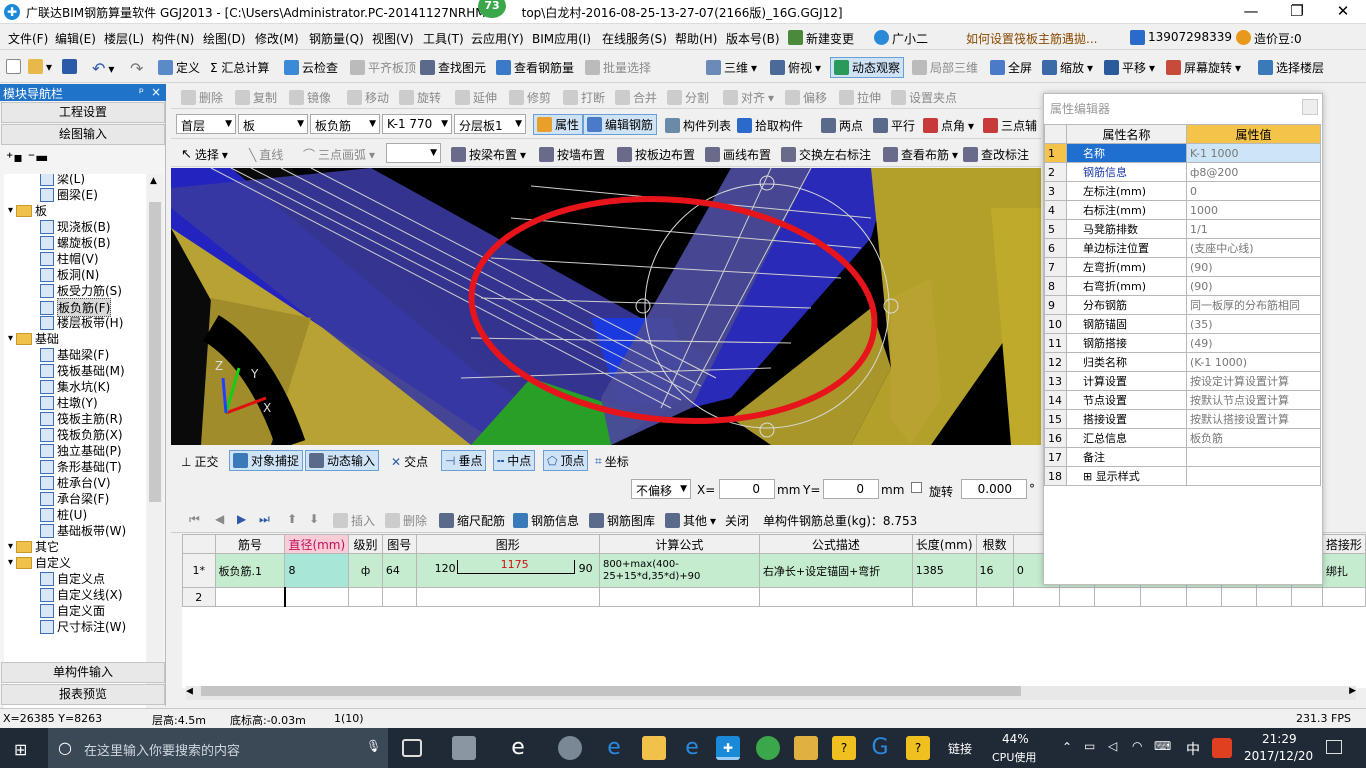  What do you see at coordinates (656, 154) in the screenshot?
I see `place-by-edge-button: 按板边布置` at bounding box center [656, 154].